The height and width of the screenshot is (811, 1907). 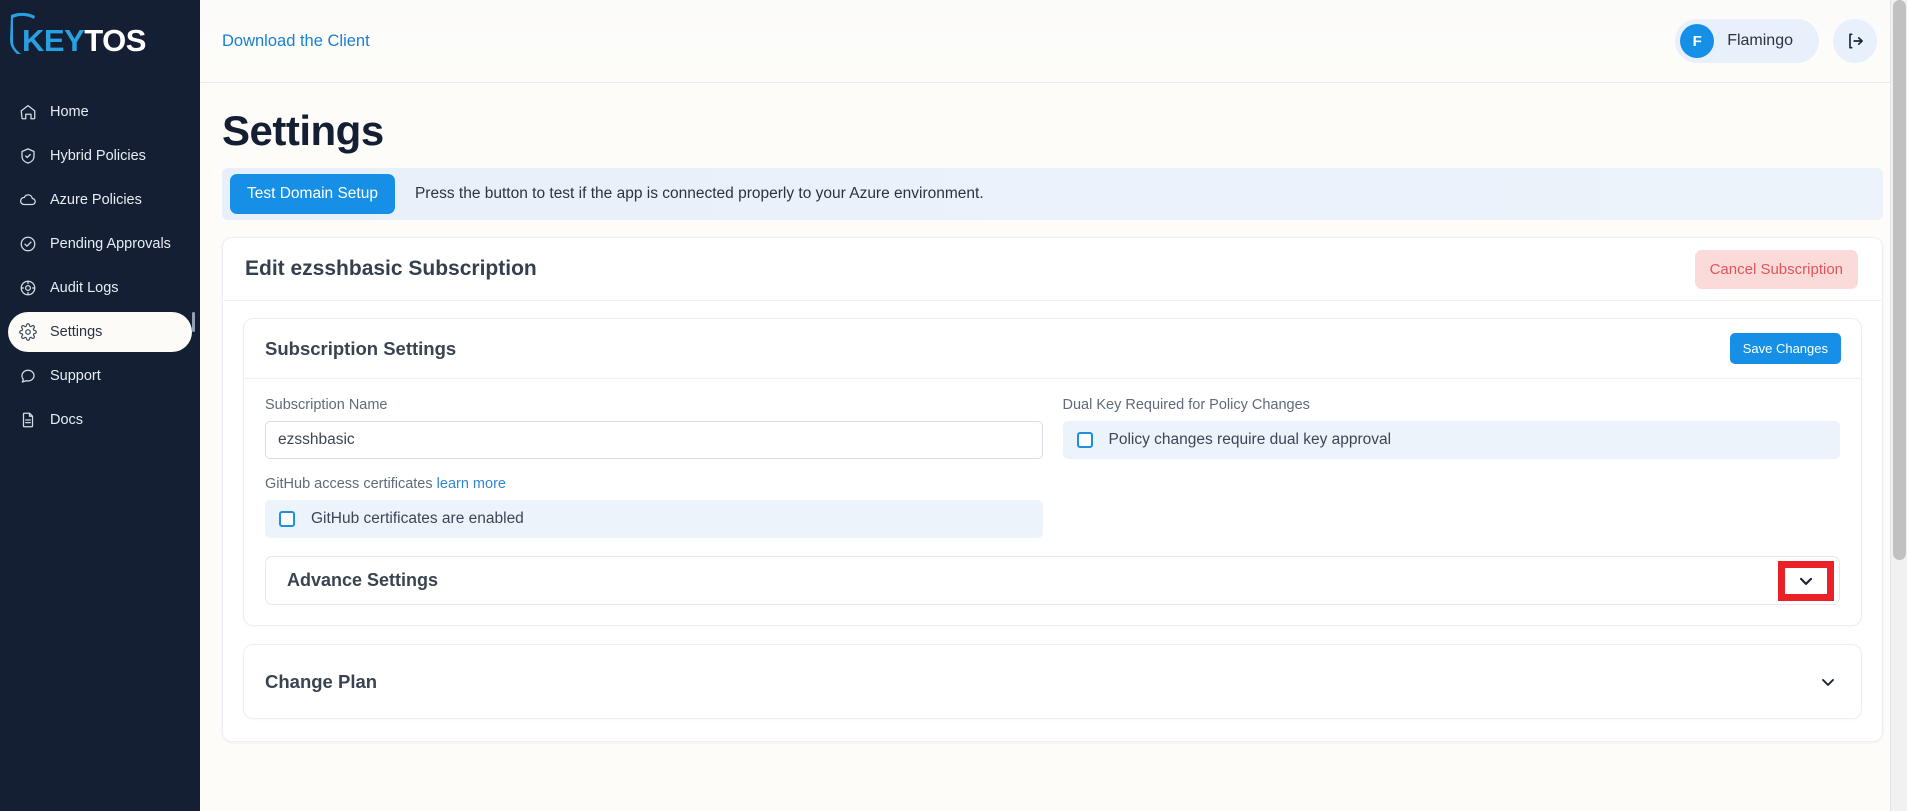 What do you see at coordinates (28, 376) in the screenshot?
I see `chat-bubble-icon` at bounding box center [28, 376].